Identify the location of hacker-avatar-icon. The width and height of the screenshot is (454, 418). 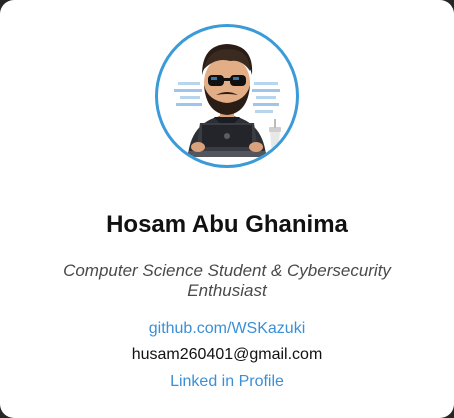
(227, 100).